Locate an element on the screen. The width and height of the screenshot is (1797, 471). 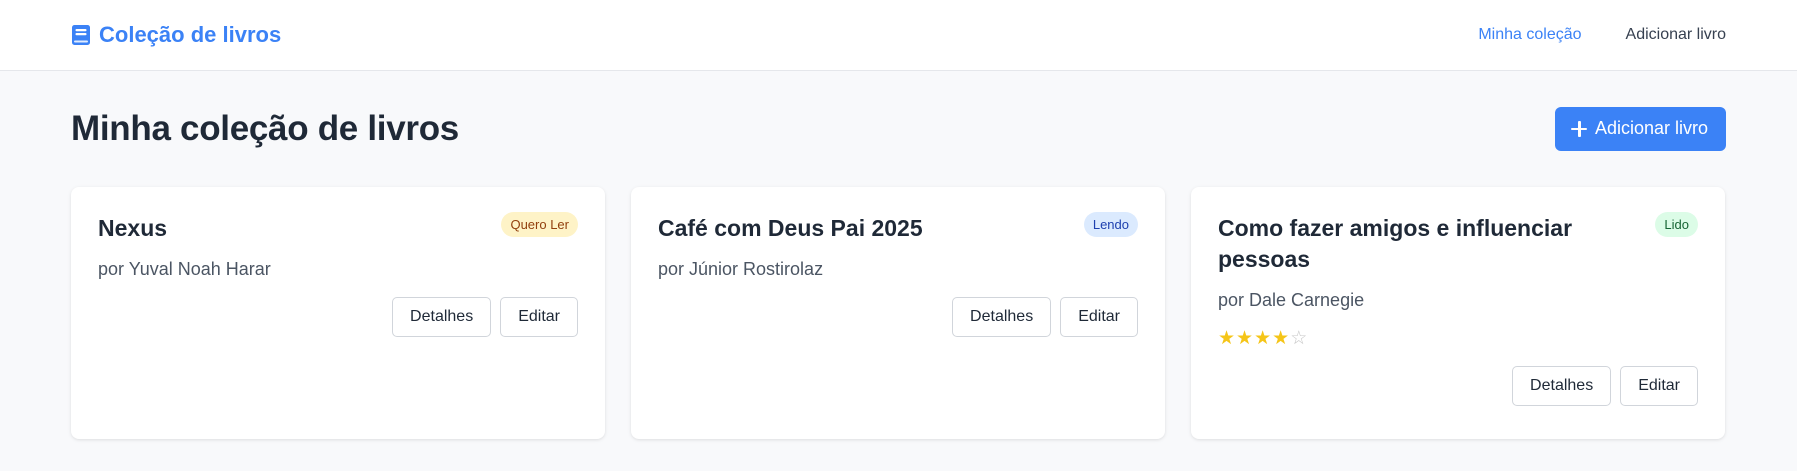
book-author: por Dale Carnegie is located at coordinates (1291, 300).